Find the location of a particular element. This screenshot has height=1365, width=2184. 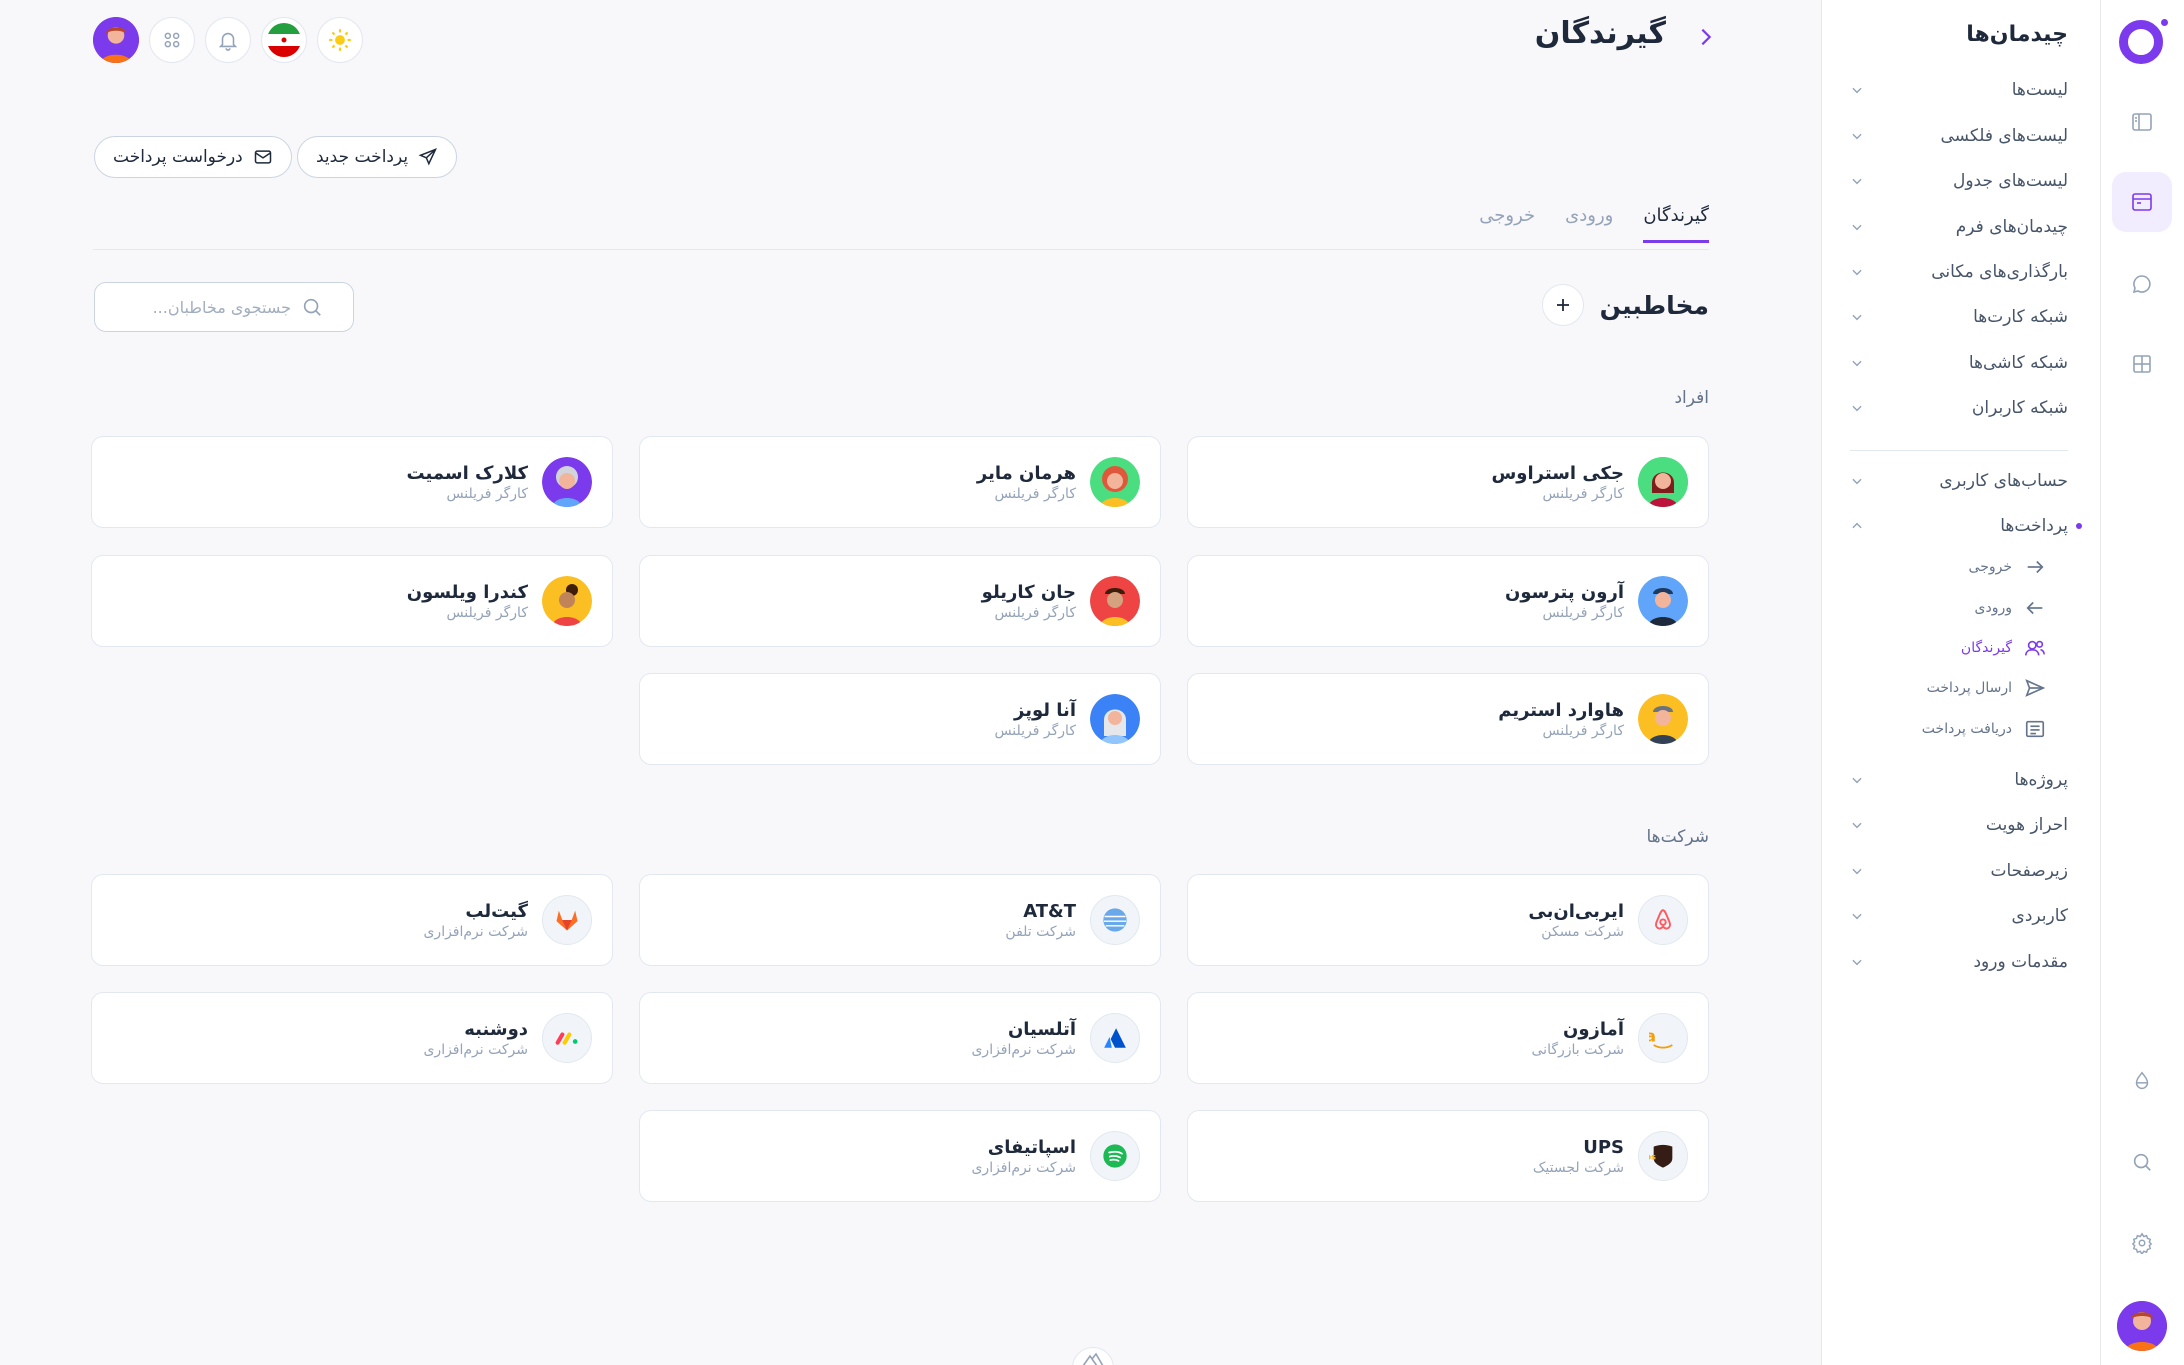

app-logo is located at coordinates (2141, 42).